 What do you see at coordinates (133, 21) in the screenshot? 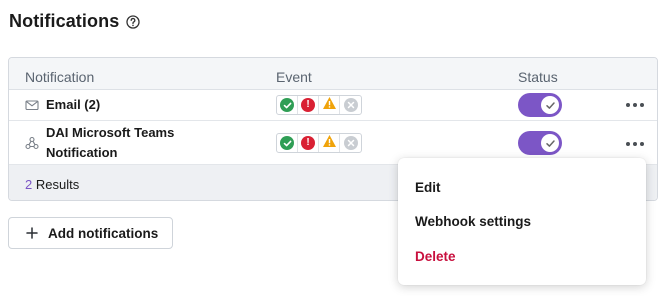
I see `question-circle-icon` at bounding box center [133, 21].